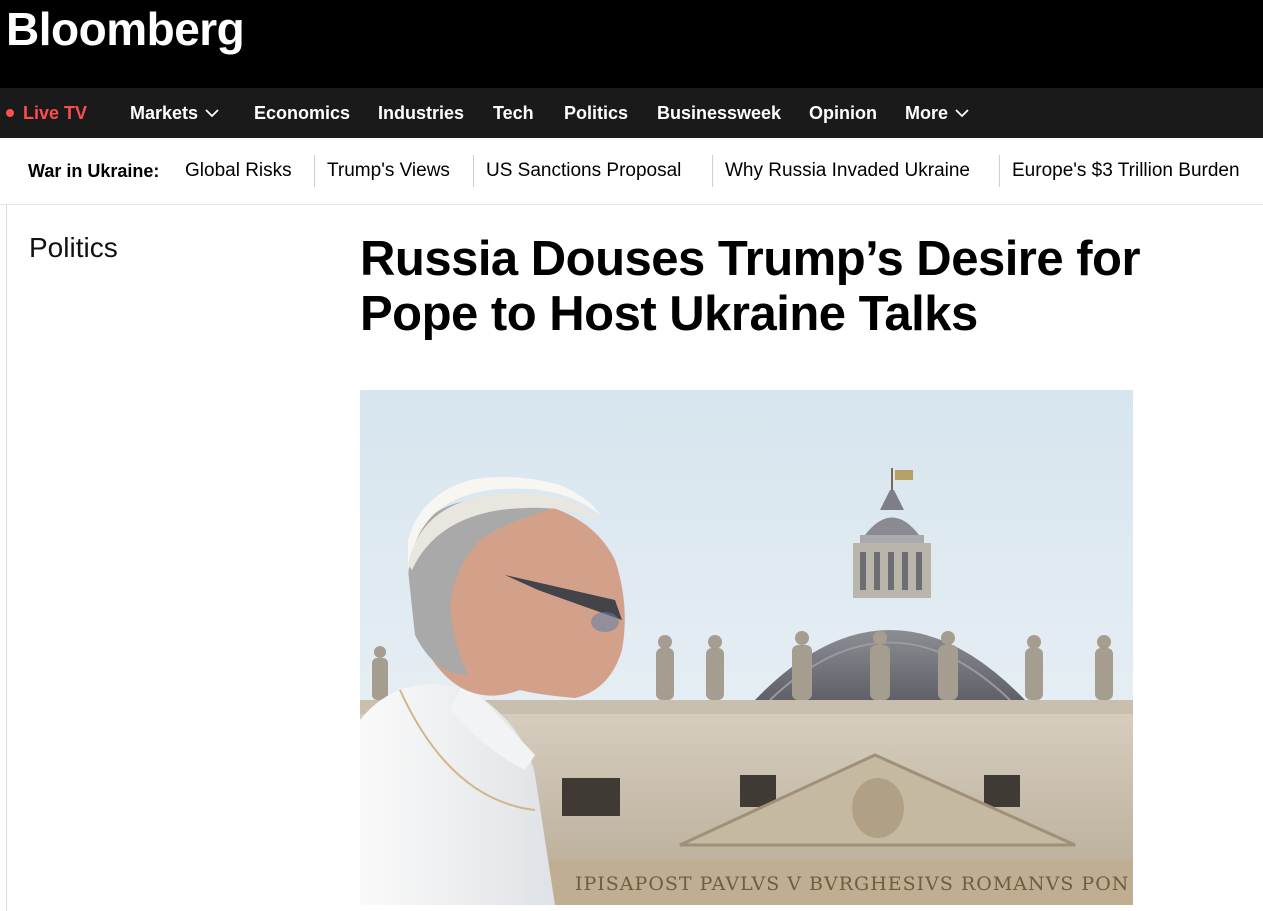  What do you see at coordinates (55, 112) in the screenshot?
I see `nav-live-tv-label: Live TV` at bounding box center [55, 112].